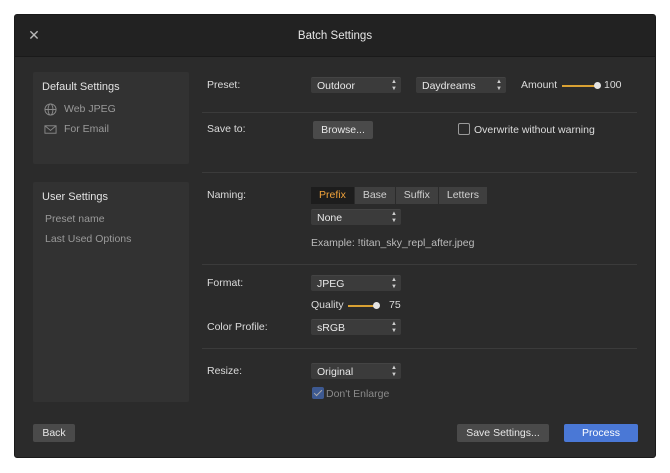 This screenshot has width=670, height=473. I want to click on naming-example: Example: !titan_sky_repl_after.jpeg, so click(393, 243).